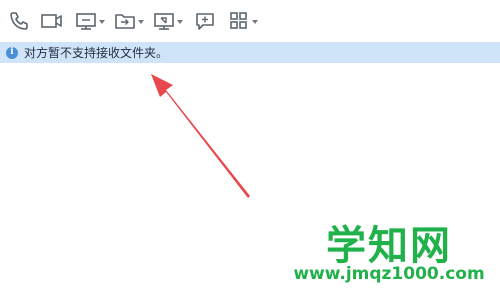 The width and height of the screenshot is (500, 291). What do you see at coordinates (238, 20) in the screenshot?
I see `apps-grid-icon` at bounding box center [238, 20].